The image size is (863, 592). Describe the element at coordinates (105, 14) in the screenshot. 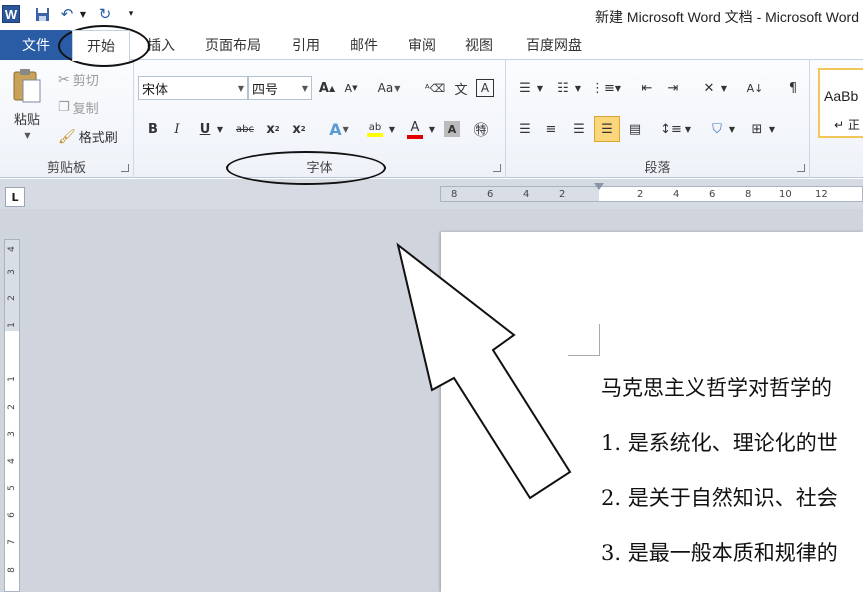

I see `redo-icon: ↻` at that location.